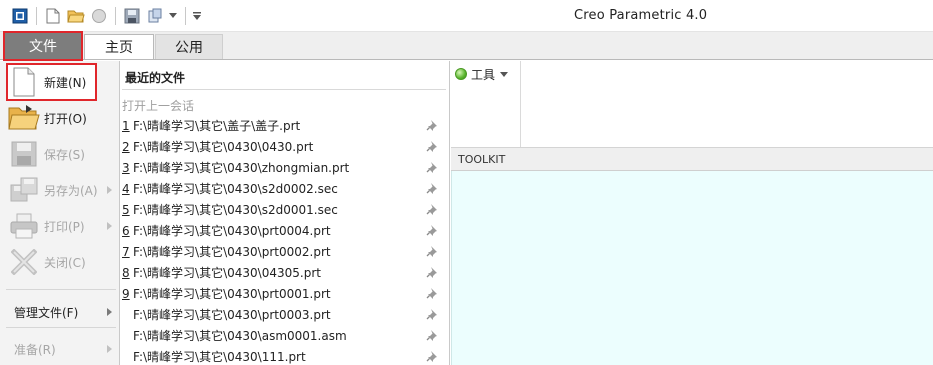 This screenshot has width=933, height=365. I want to click on recent-file-number: 3, so click(126, 167).